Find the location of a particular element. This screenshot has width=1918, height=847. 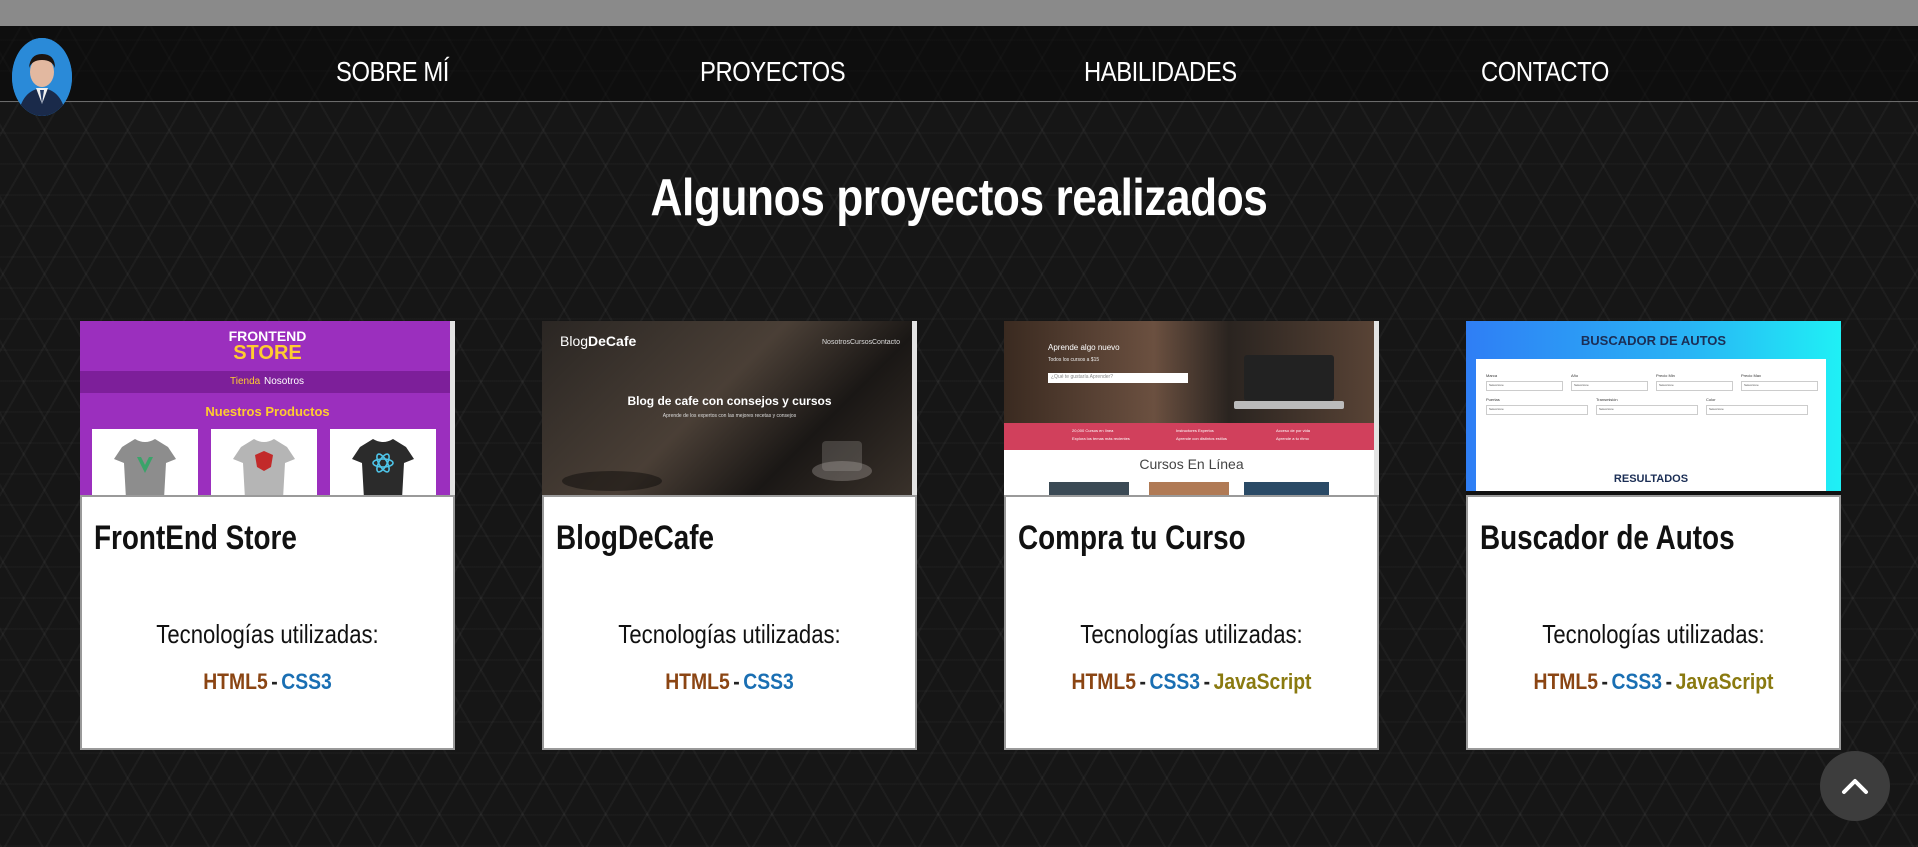

chevron-up-icon is located at coordinates (1855, 786).